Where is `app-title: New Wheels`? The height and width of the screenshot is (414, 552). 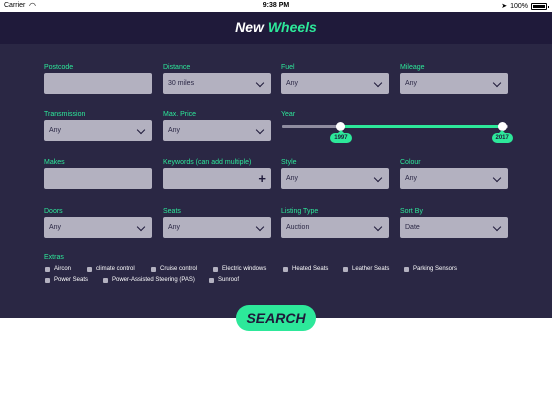
app-title: New Wheels is located at coordinates (276, 27).